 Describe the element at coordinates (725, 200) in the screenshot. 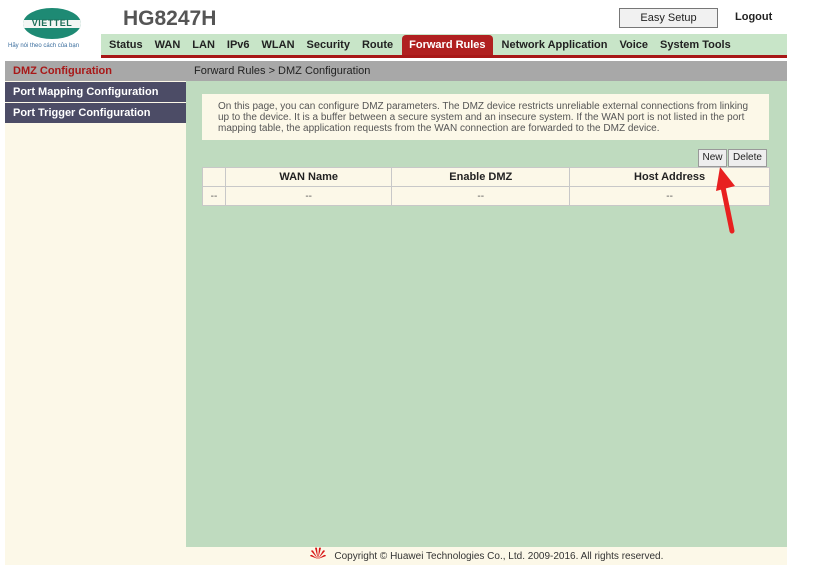

I see `red-arrow-annotation` at that location.